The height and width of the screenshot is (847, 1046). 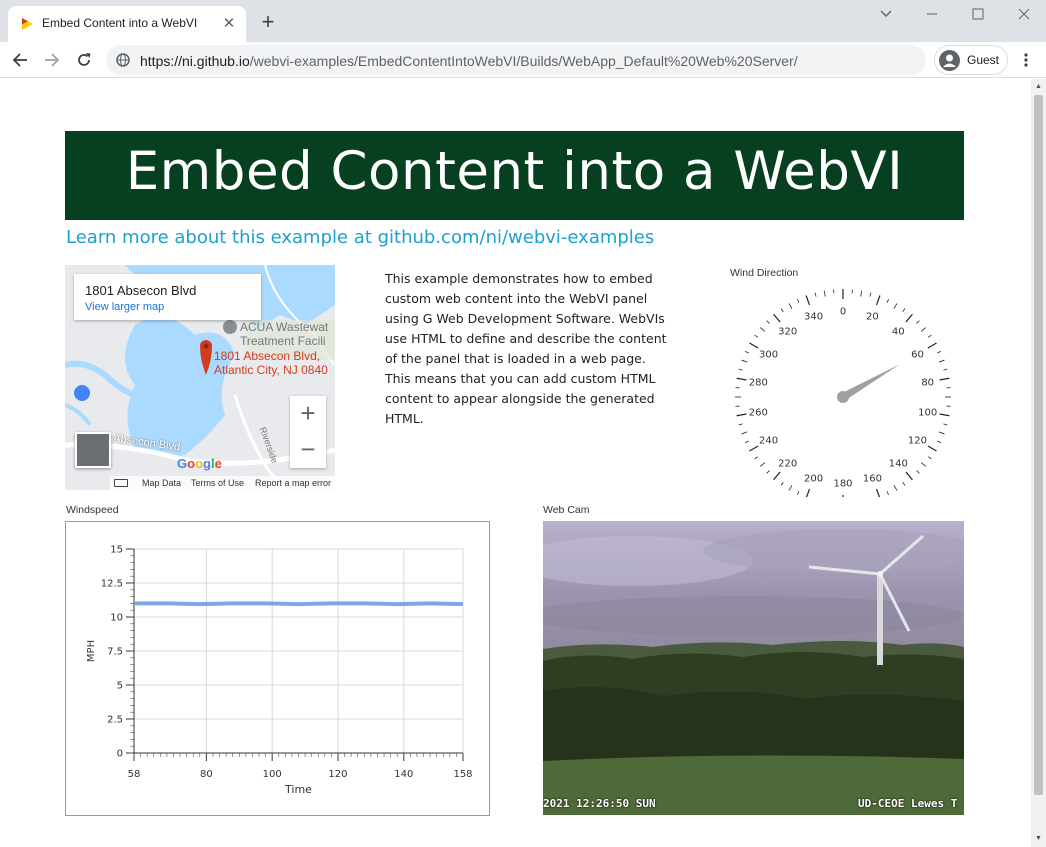 I want to click on gauge-tick-label: 60, so click(x=917, y=355).